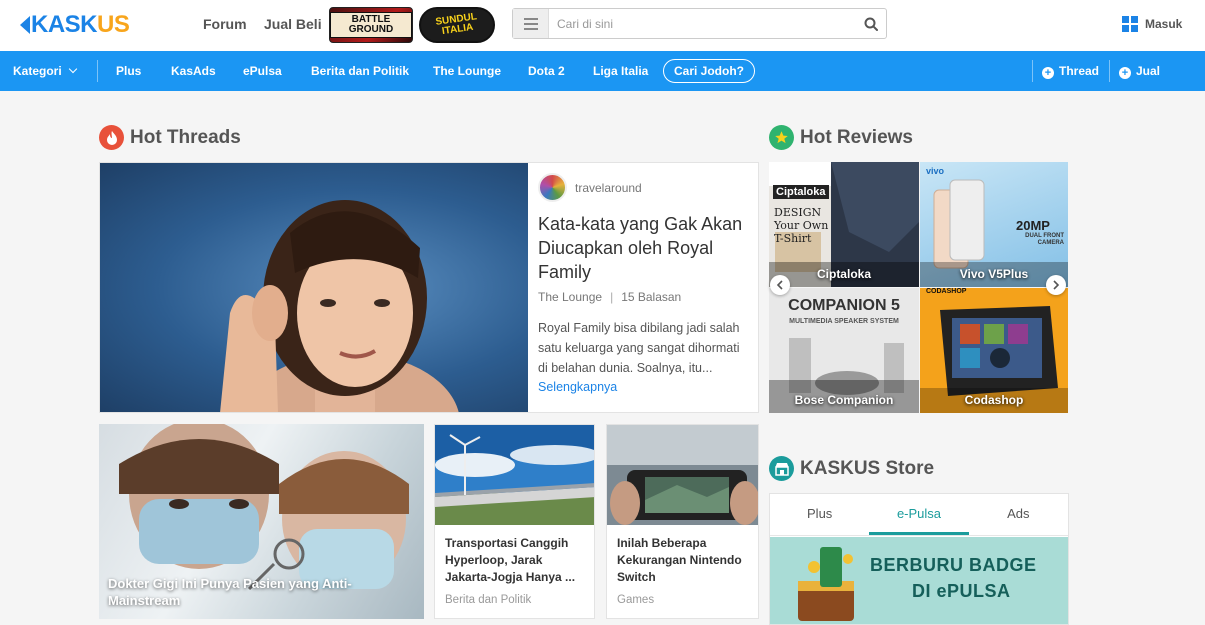  What do you see at coordinates (1130, 24) in the screenshot?
I see `grid-icon` at bounding box center [1130, 24].